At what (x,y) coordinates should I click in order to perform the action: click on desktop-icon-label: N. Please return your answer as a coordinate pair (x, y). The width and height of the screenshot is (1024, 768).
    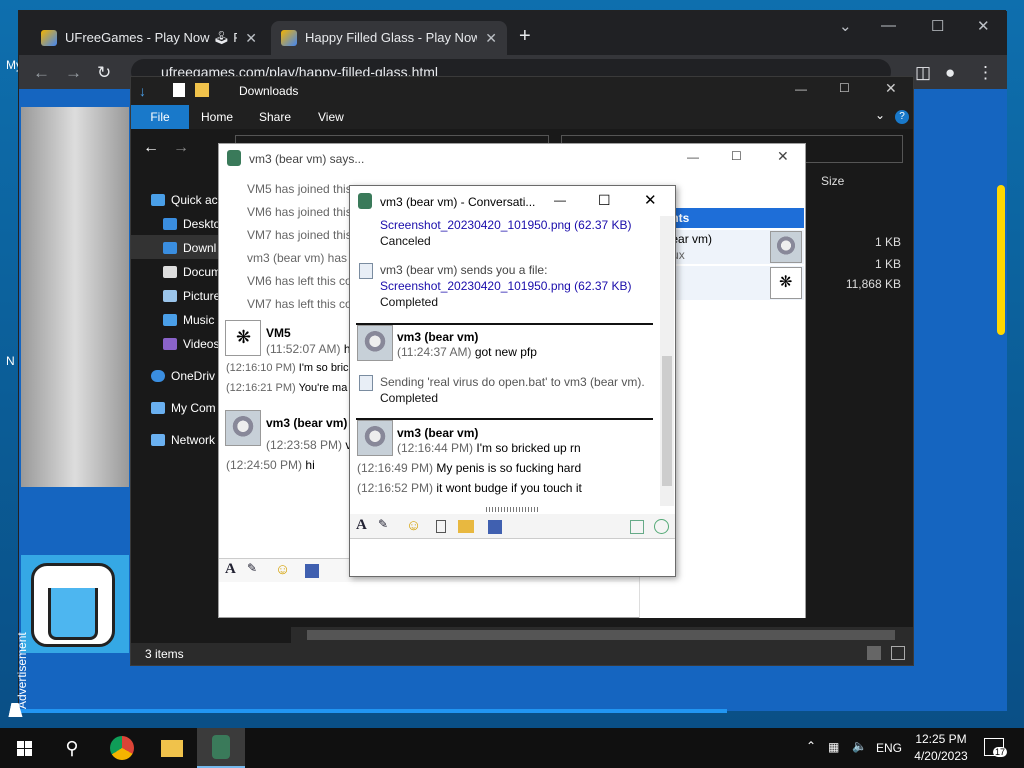
    Looking at the image, I should click on (10, 361).